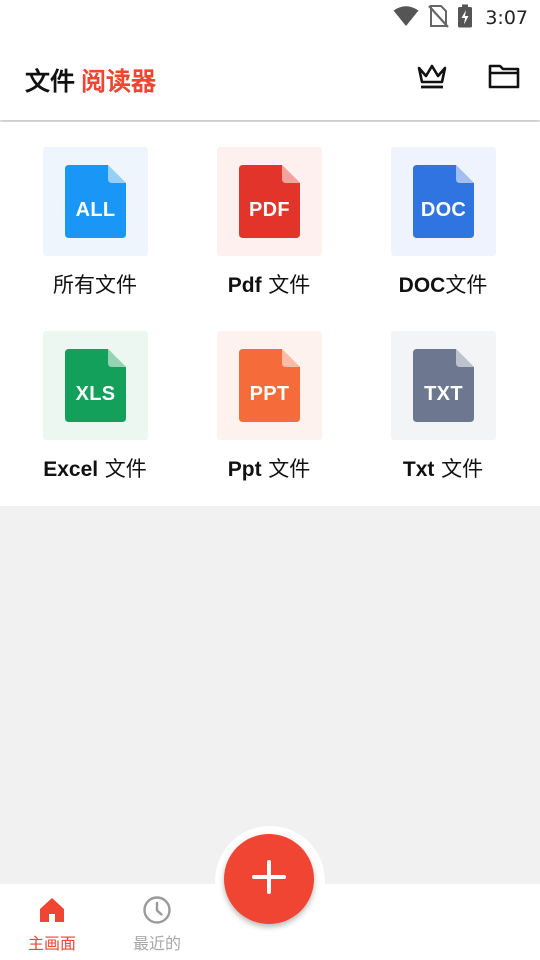 The height and width of the screenshot is (960, 540). I want to click on file-type-label-en: Txt, so click(418, 469).